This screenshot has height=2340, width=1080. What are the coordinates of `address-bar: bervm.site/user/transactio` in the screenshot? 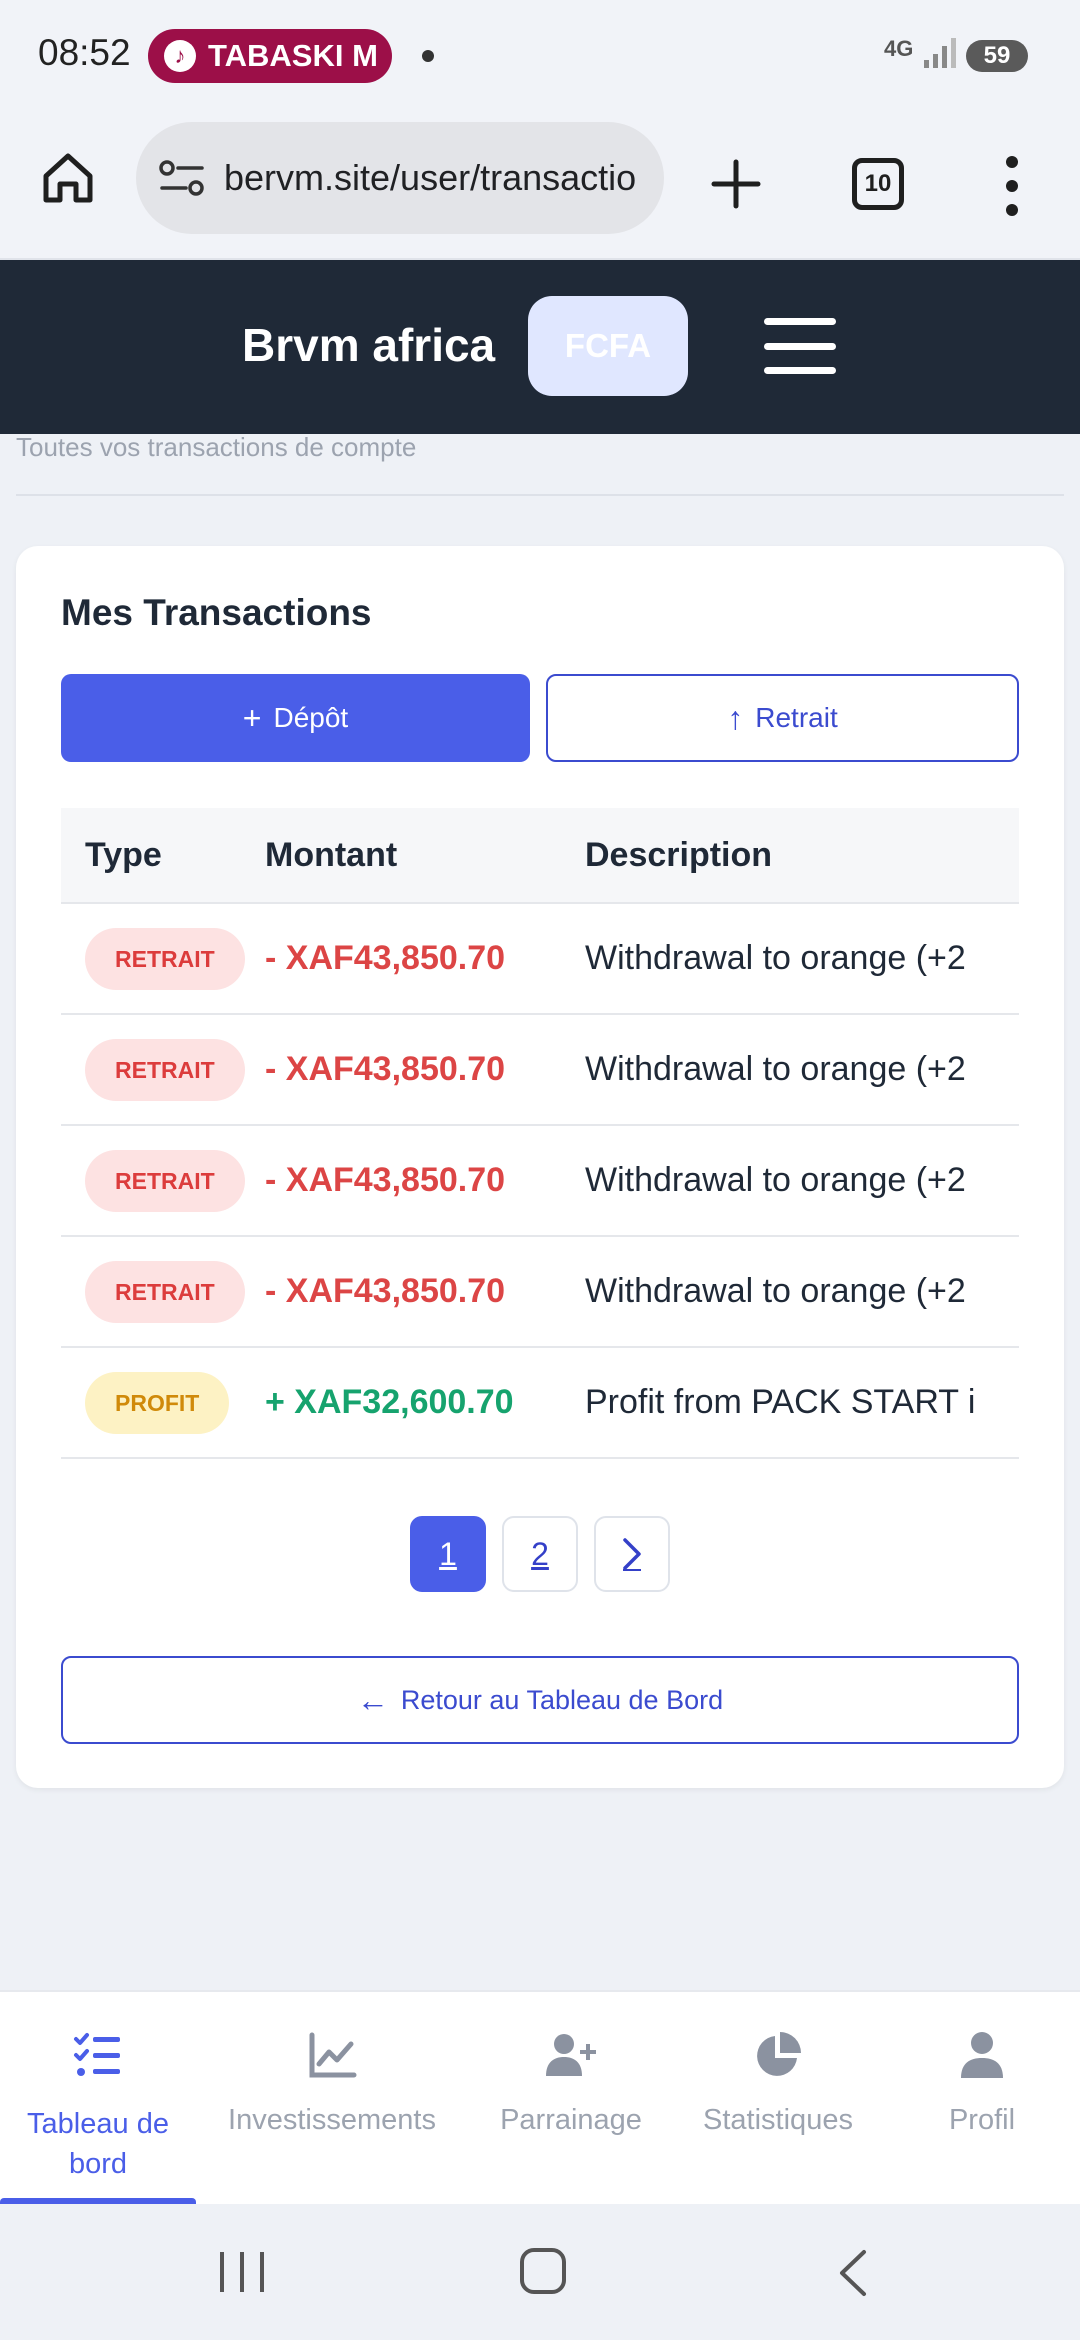 It's located at (400, 178).